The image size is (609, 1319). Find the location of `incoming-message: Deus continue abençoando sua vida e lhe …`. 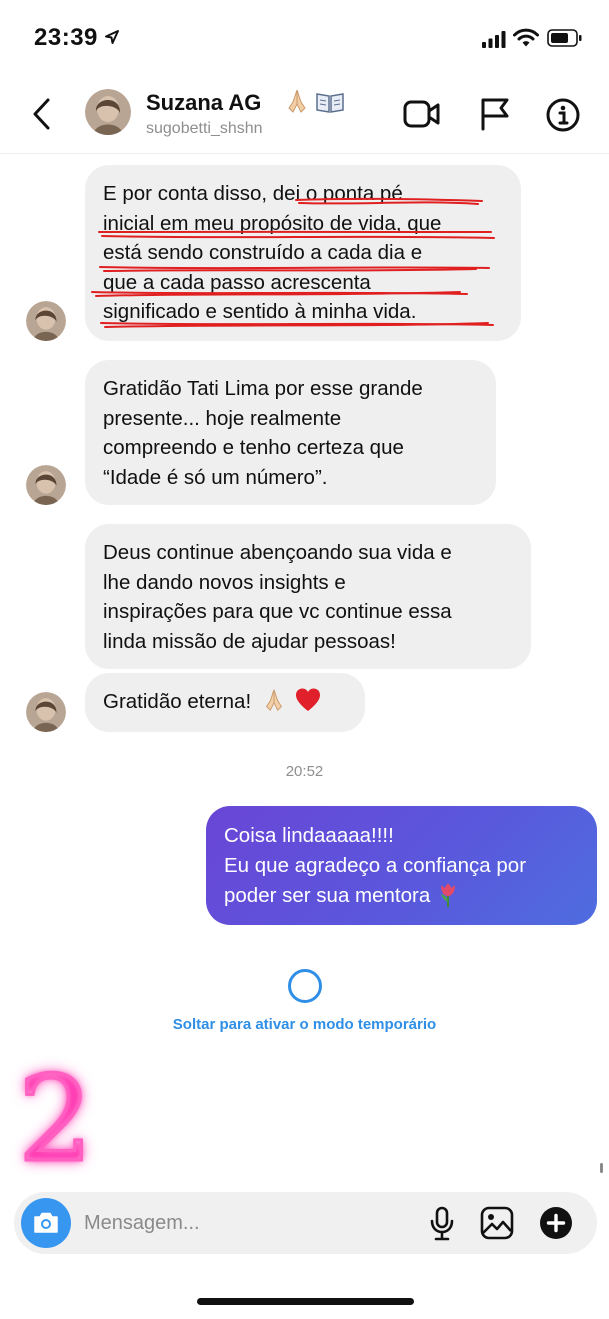

incoming-message: Deus continue abençoando sua vida e lhe … is located at coordinates (308, 596).